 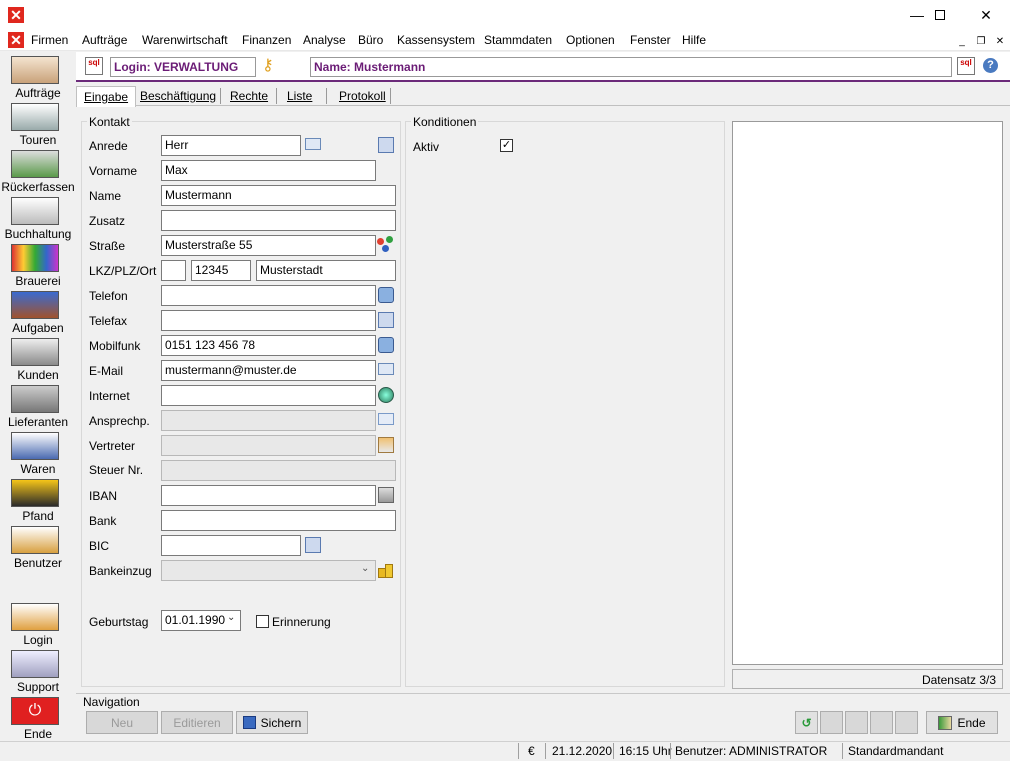 What do you see at coordinates (35, 493) in the screenshot?
I see `deposit-icon` at bounding box center [35, 493].